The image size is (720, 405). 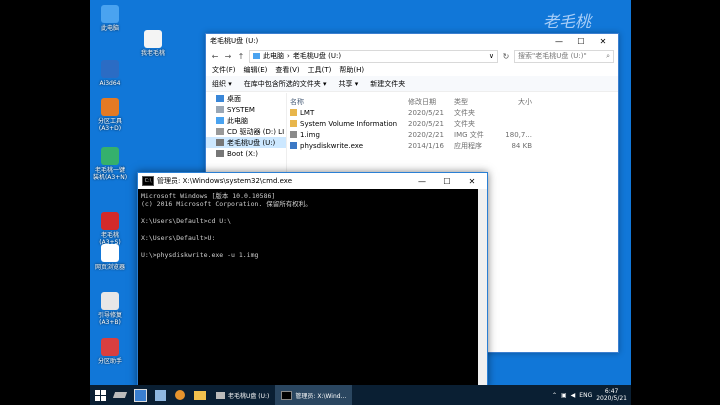 I want to click on back-arrow-icon: ←, so click(x=215, y=56).